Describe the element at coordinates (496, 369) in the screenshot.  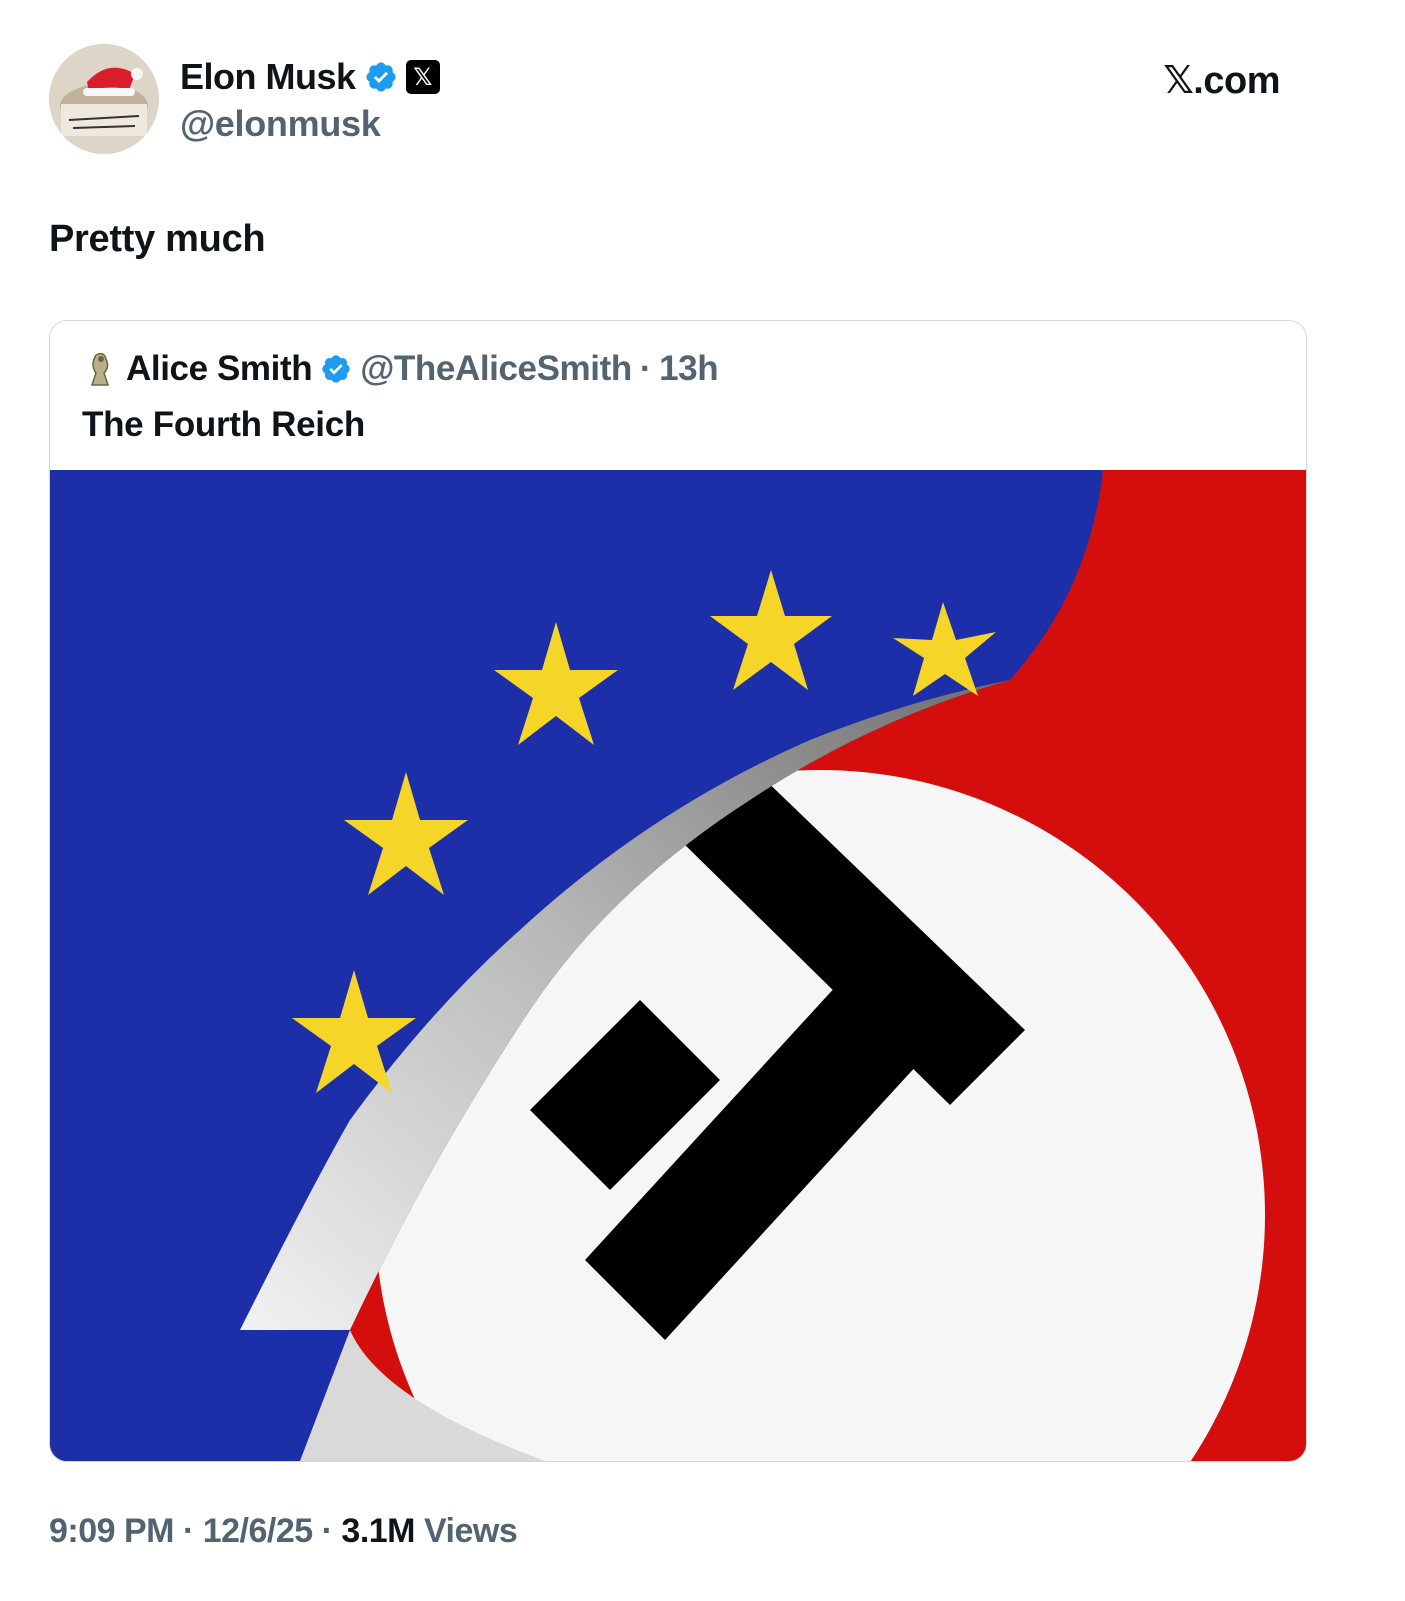
I see `quoted-author-handle: @TheAliceSmith` at that location.